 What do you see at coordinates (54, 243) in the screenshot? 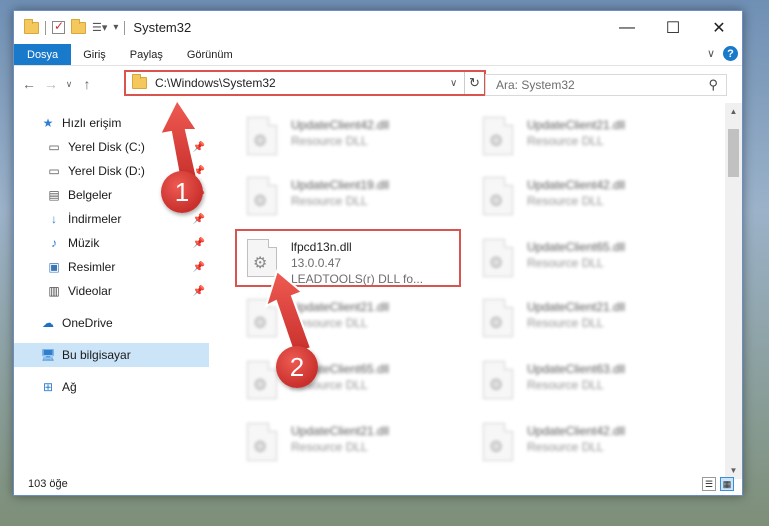
I see `music-icon: ♪` at bounding box center [54, 243].